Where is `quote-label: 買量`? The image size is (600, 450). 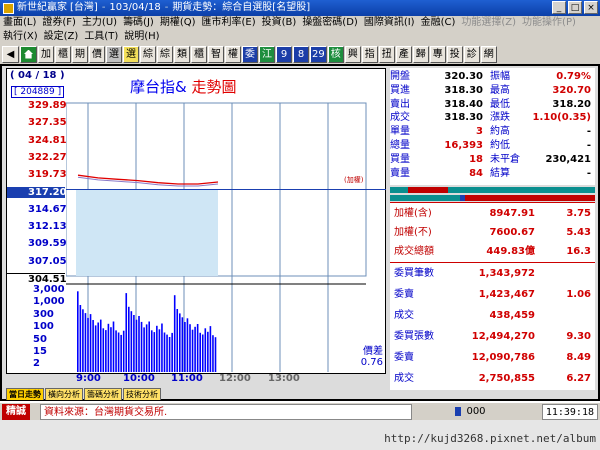
quote-label: 買量 is located at coordinates (400, 159).